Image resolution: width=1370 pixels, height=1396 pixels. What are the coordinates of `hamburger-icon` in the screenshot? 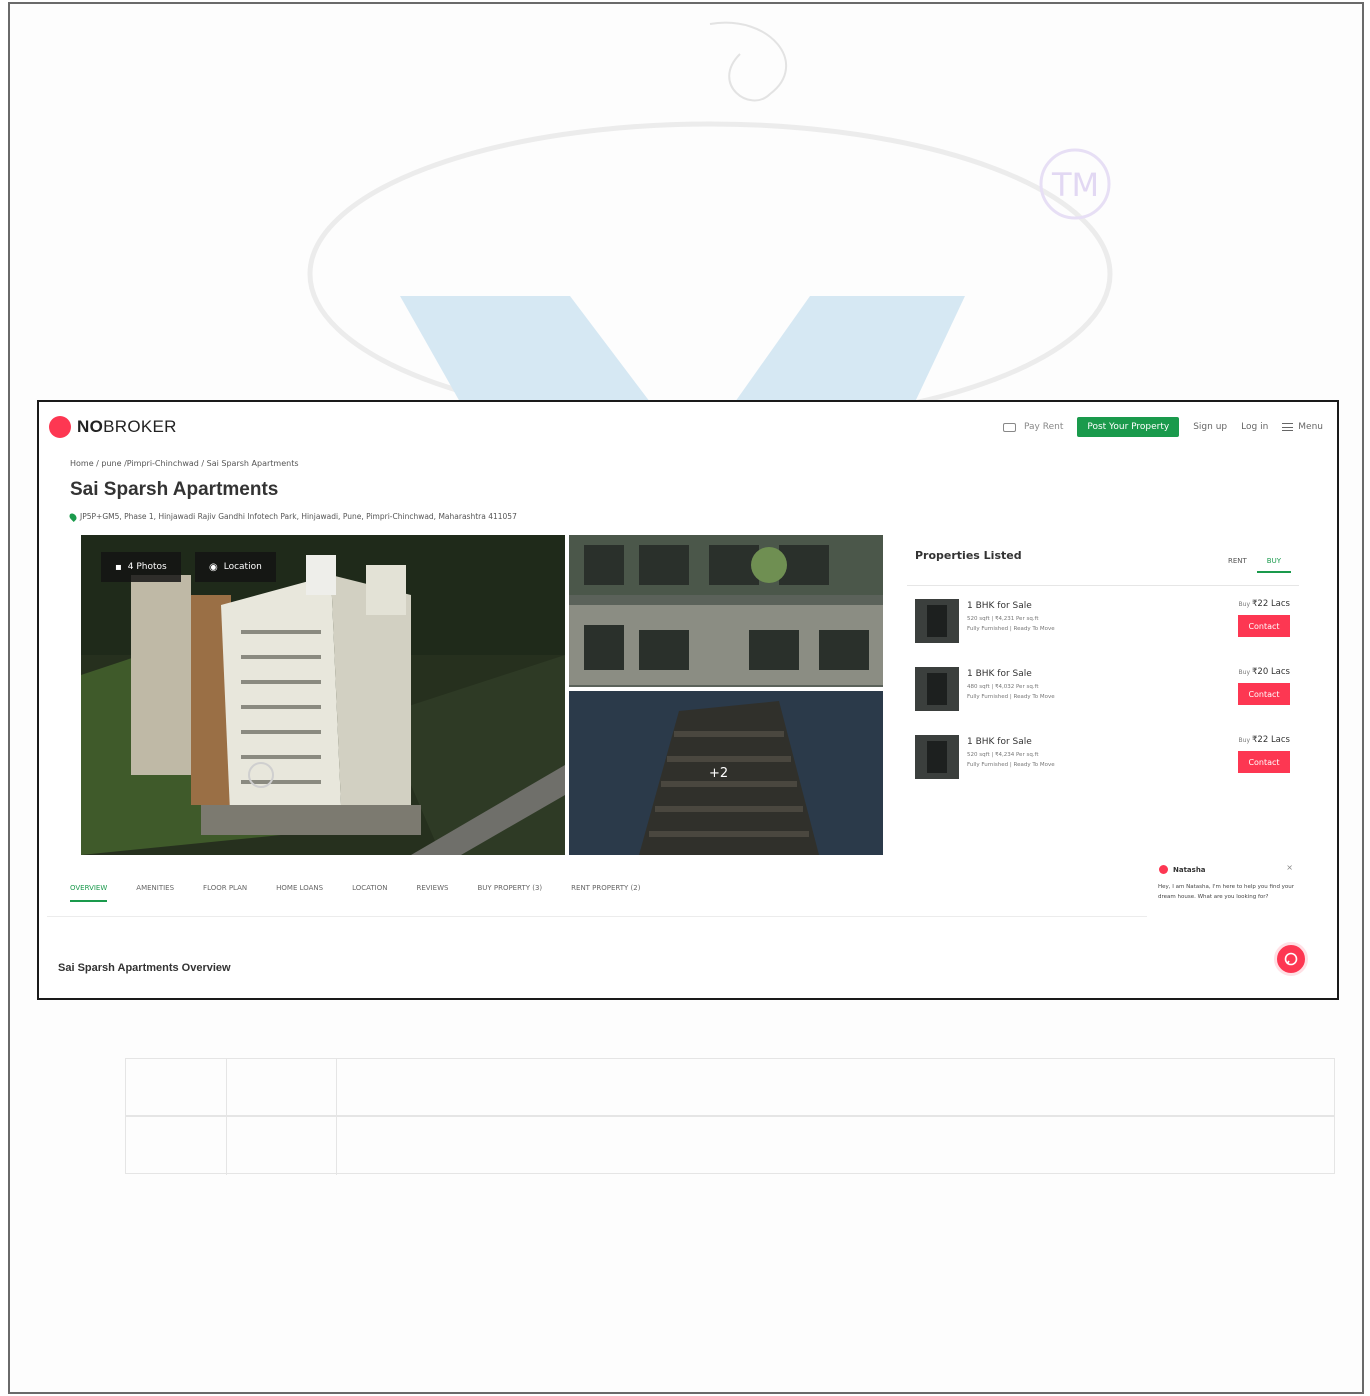 It's located at (1288, 427).